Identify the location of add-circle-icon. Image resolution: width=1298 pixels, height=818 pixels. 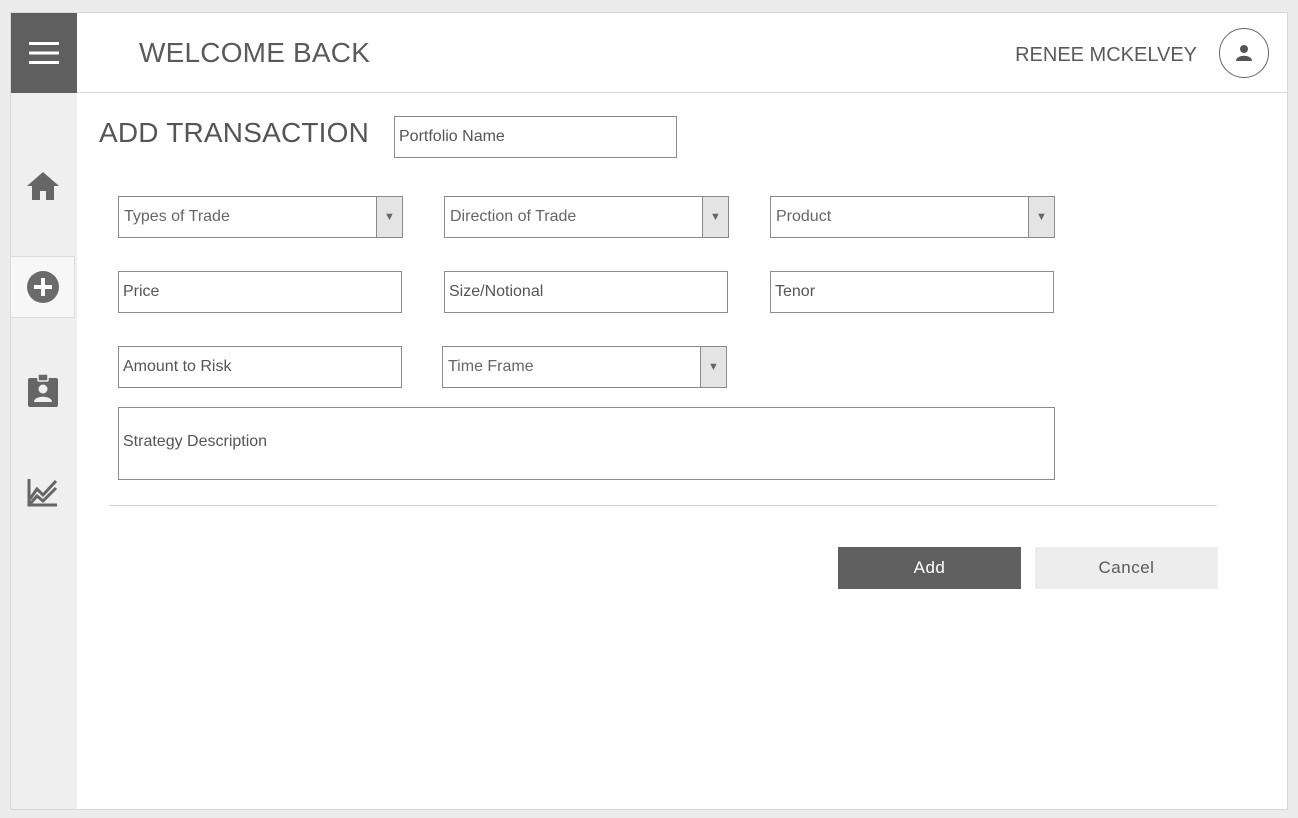
(42, 287).